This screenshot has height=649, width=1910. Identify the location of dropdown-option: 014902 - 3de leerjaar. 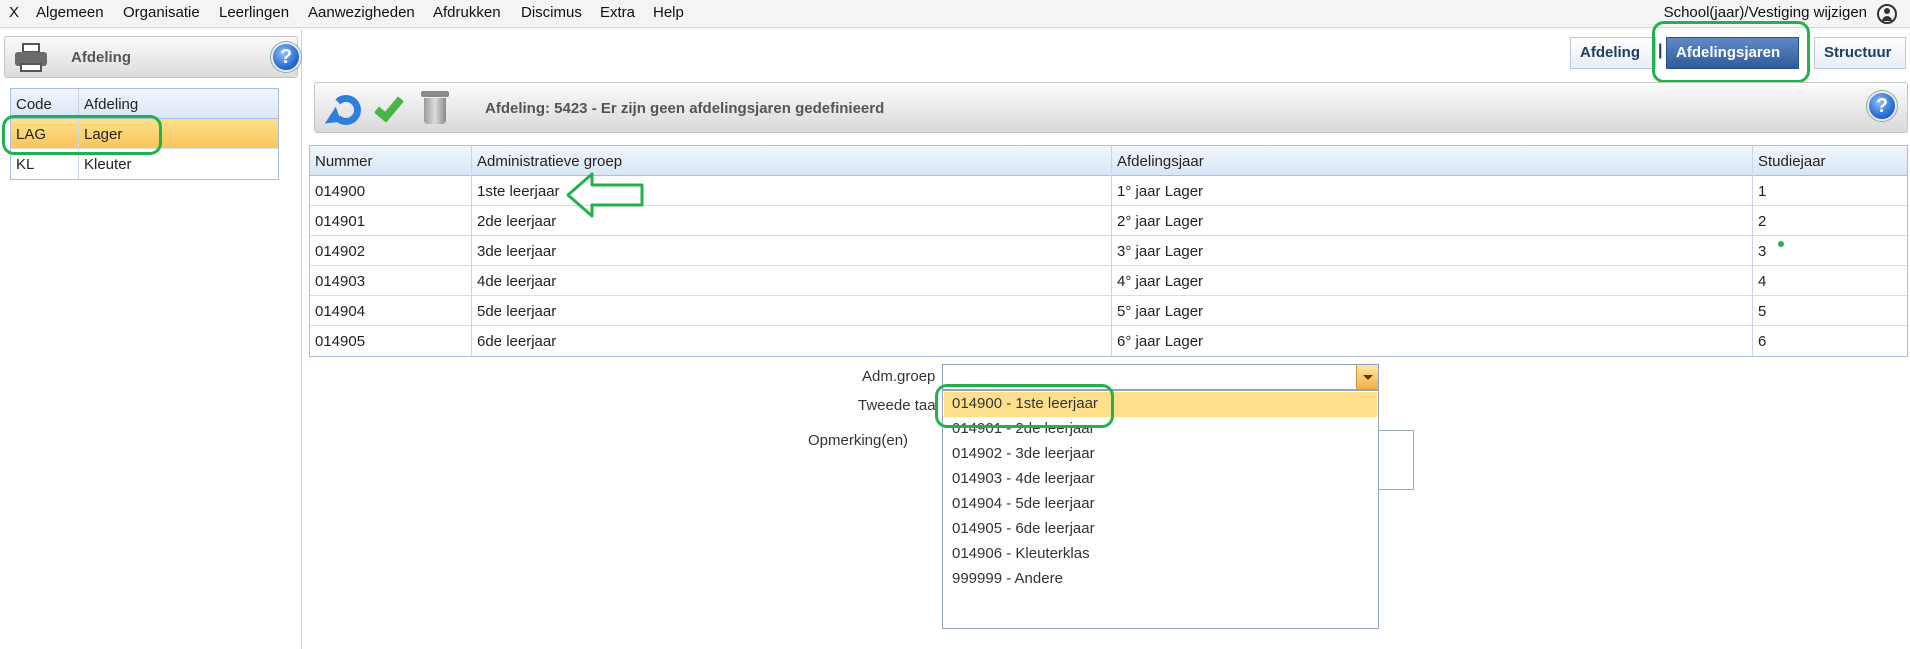
(1023, 453).